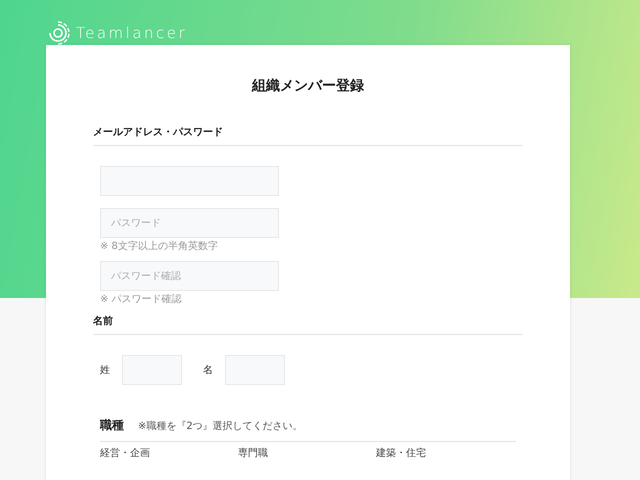 The height and width of the screenshot is (480, 640). What do you see at coordinates (189, 223) in the screenshot?
I see `input-field: パスワード` at bounding box center [189, 223].